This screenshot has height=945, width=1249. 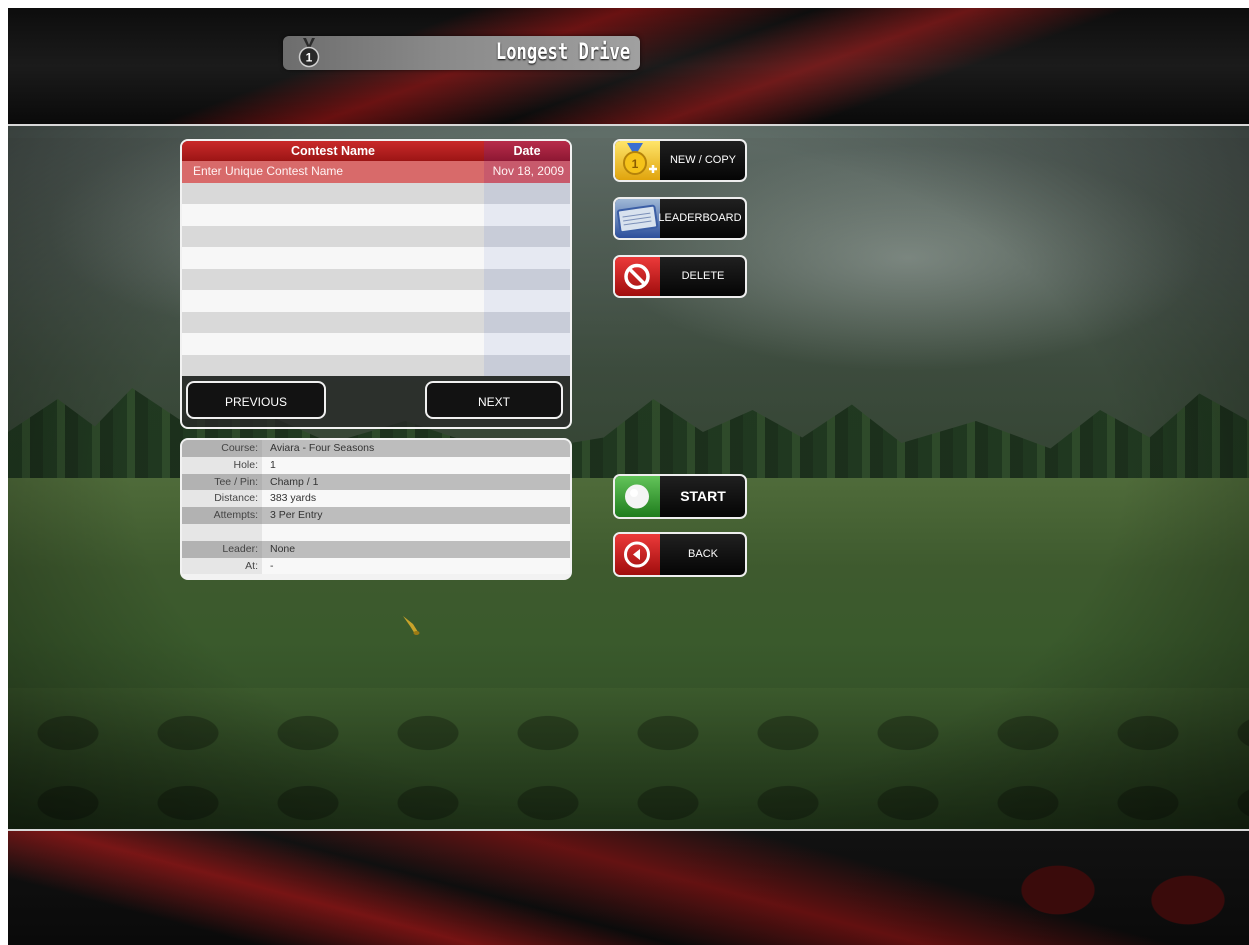 I want to click on back-label: BACK, so click(x=703, y=554).